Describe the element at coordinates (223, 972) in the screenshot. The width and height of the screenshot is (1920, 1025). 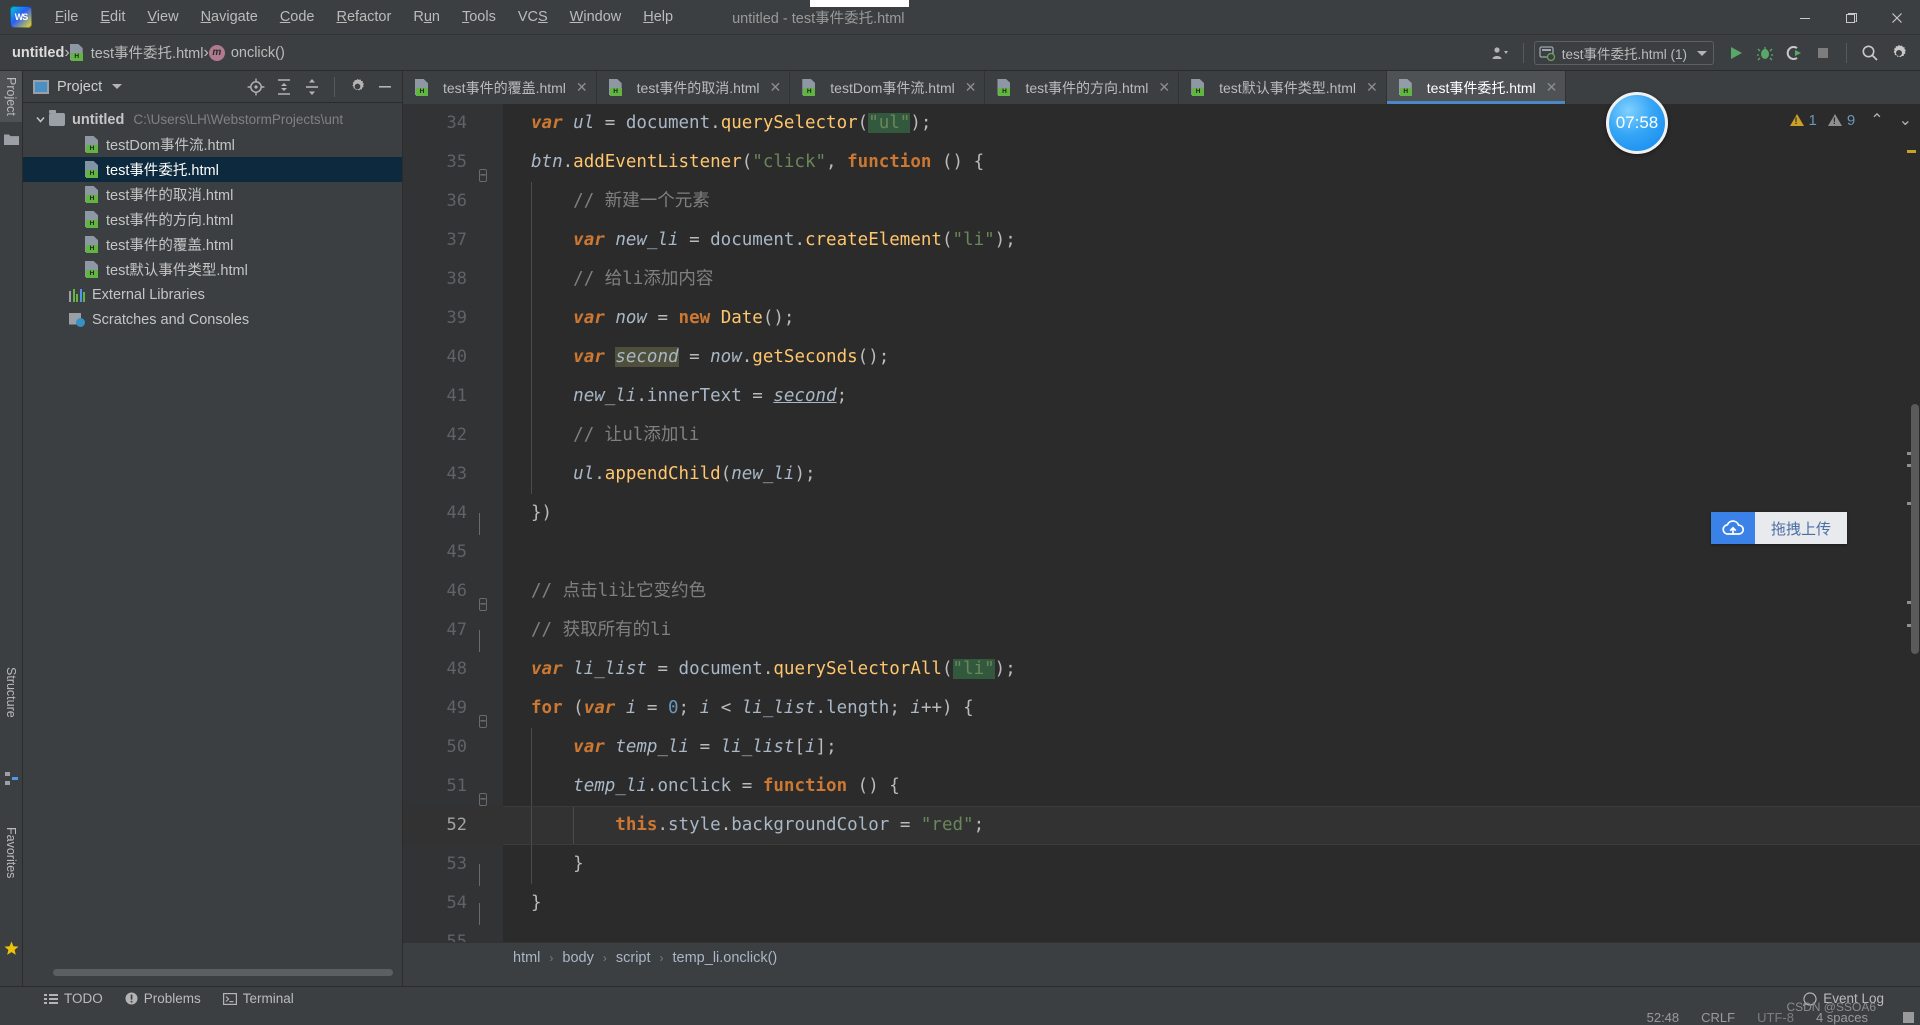
I see `project-horizontal-scrollbar` at that location.